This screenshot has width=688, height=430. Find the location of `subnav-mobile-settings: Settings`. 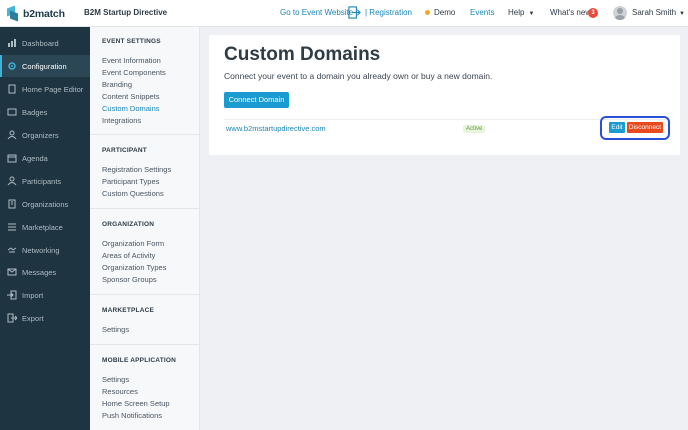

subnav-mobile-settings: Settings is located at coordinates (145, 380).